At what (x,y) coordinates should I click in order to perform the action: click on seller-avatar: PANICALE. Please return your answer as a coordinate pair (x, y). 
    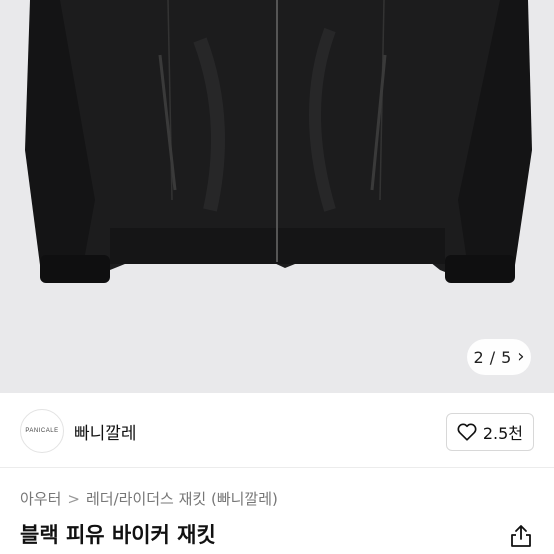
    Looking at the image, I should click on (42, 431).